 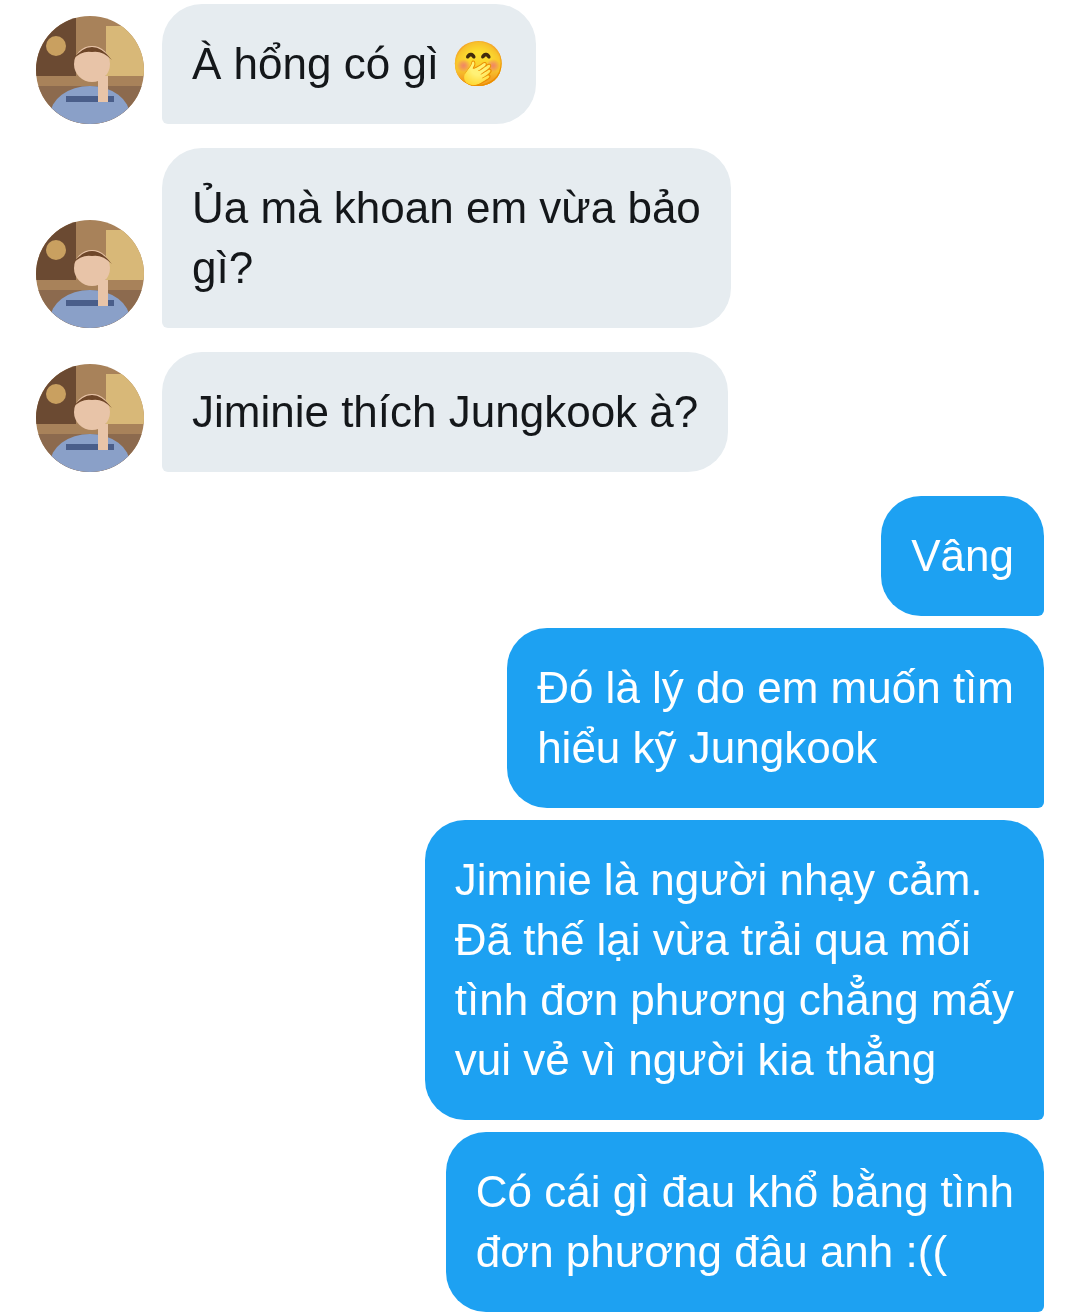 I want to click on message-bubble: Đó là lý do em muốn tìm hiểu kỹ Jungkook, so click(x=775, y=718).